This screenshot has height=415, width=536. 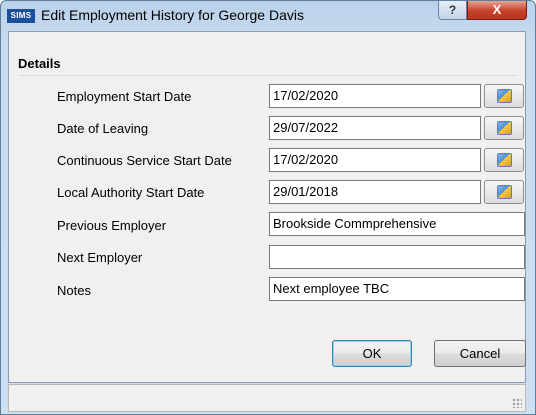 I want to click on window-title: Edit Employment History for George Davis, so click(x=172, y=15).